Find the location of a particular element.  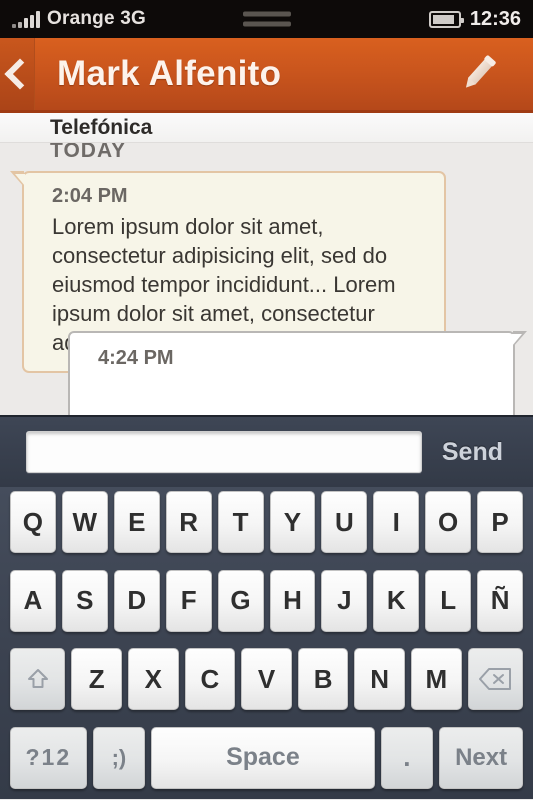

next-key: Next is located at coordinates (481, 757).